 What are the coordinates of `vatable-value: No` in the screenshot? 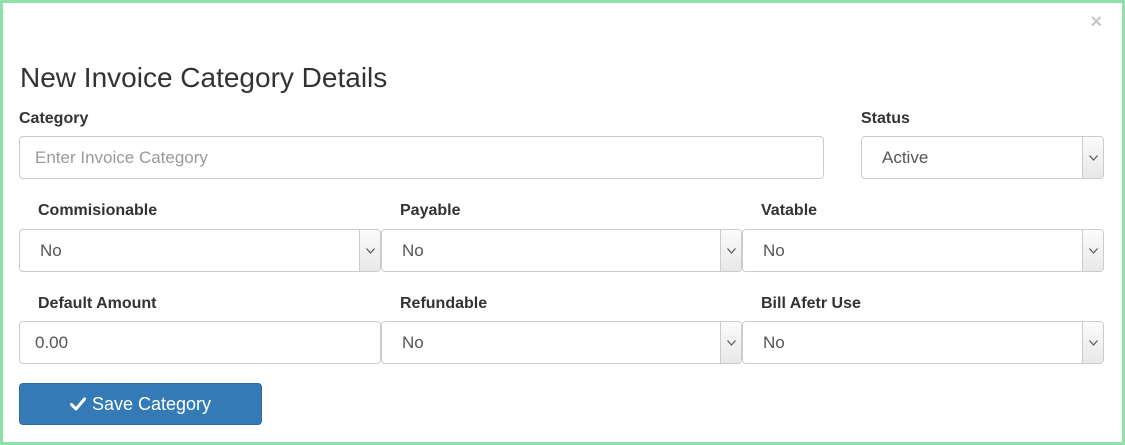 It's located at (774, 250).